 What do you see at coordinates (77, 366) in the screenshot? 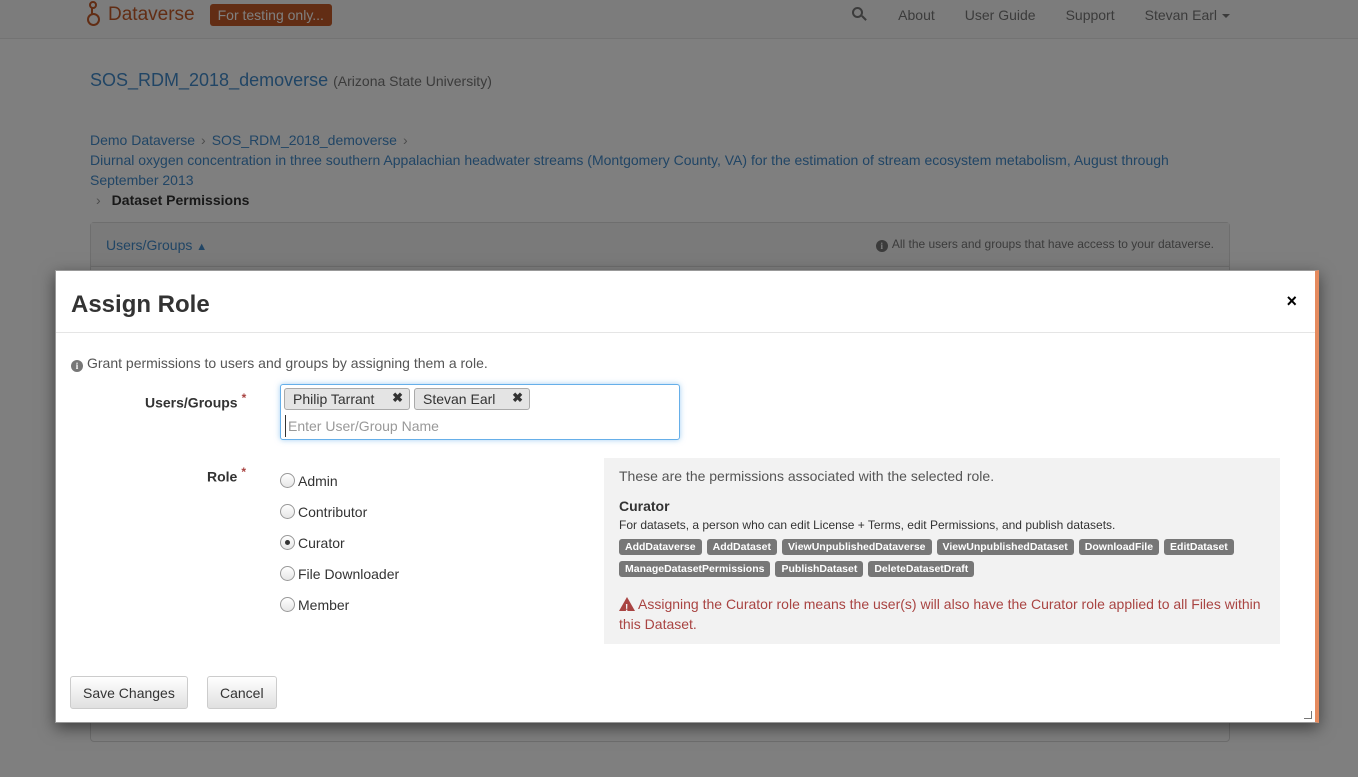
I see `info-icon: i` at bounding box center [77, 366].